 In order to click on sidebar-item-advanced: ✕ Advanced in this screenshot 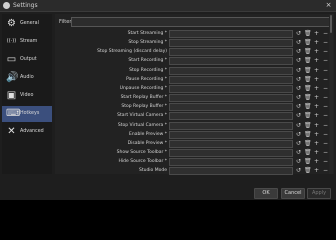, I will do `click(27, 132)`.